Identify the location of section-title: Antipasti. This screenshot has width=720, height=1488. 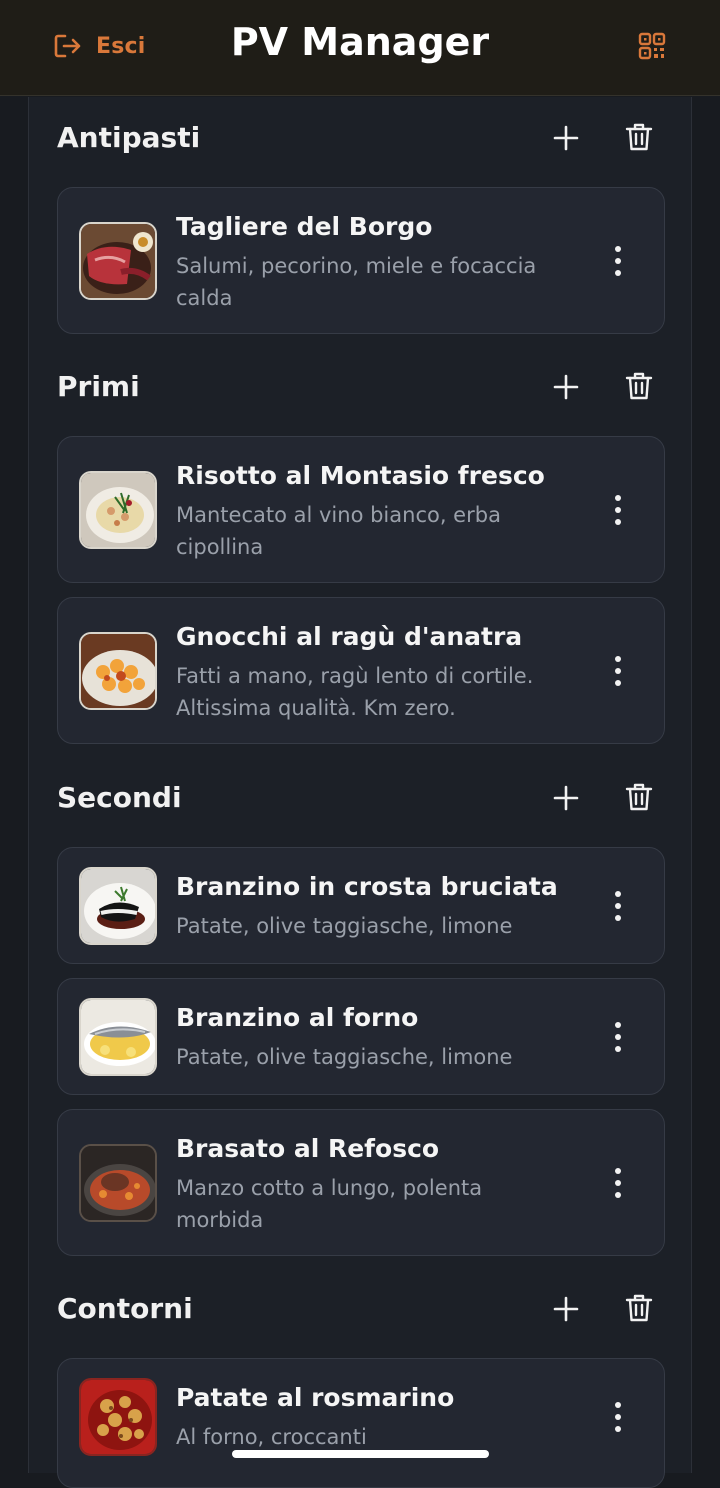
(129, 137).